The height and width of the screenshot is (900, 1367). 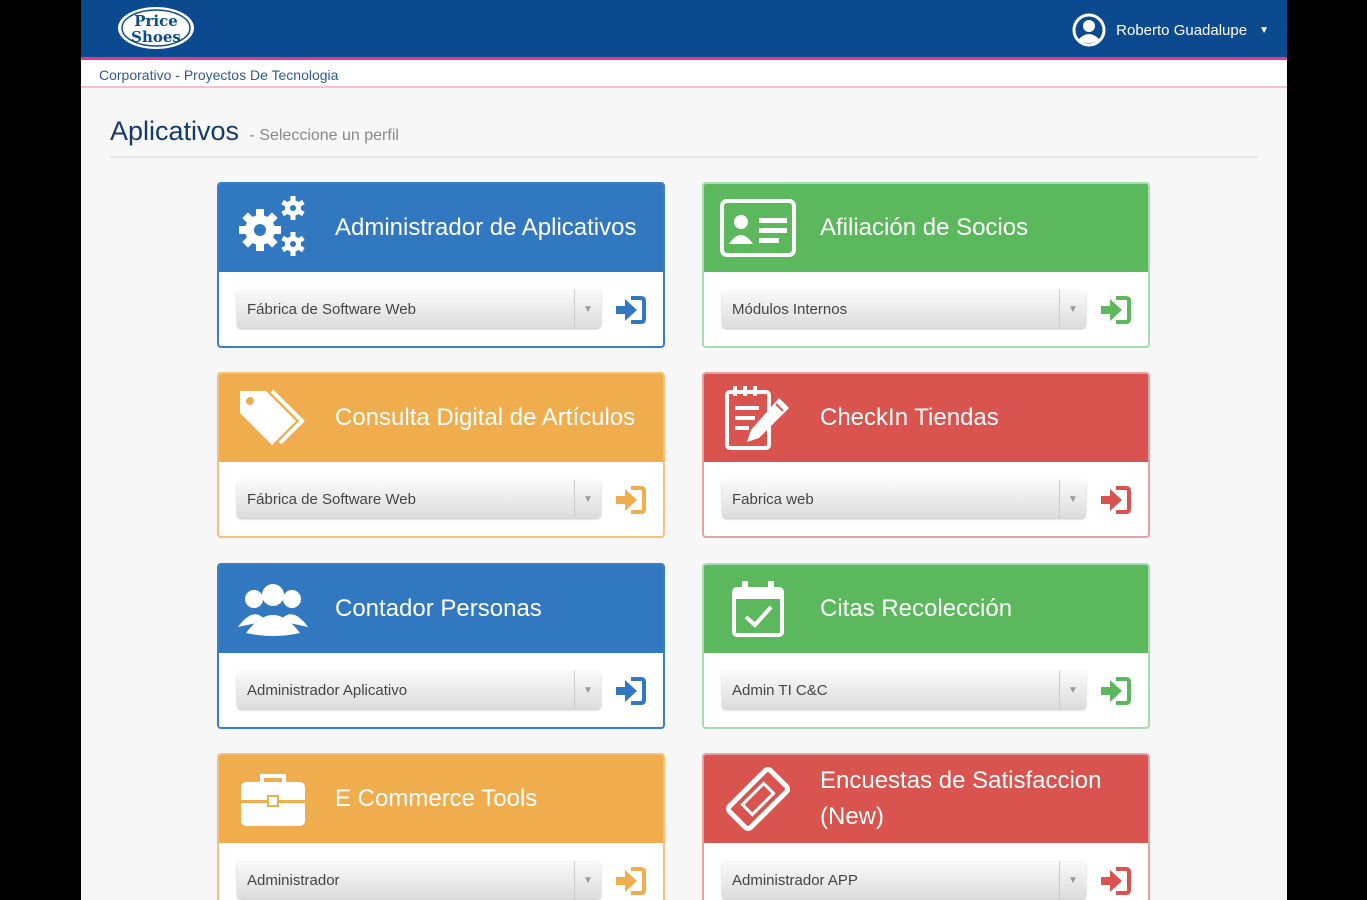 I want to click on price-shoes-logo: Price Shoes, so click(x=156, y=28).